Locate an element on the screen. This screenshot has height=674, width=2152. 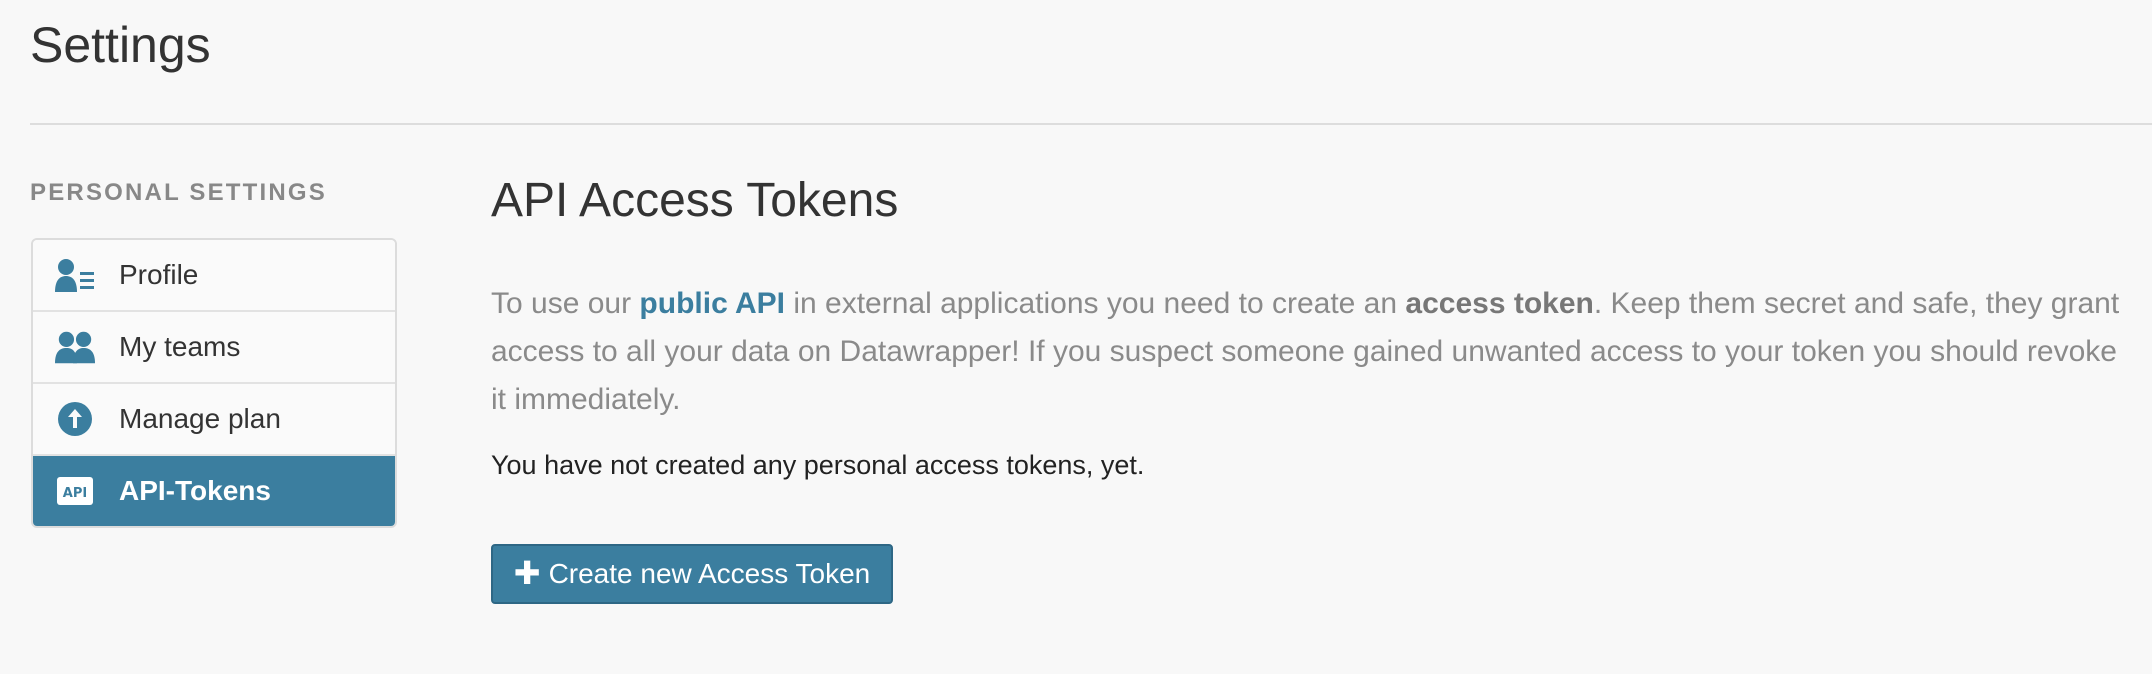
sidebar-item-label: Profile is located at coordinates (159, 274).